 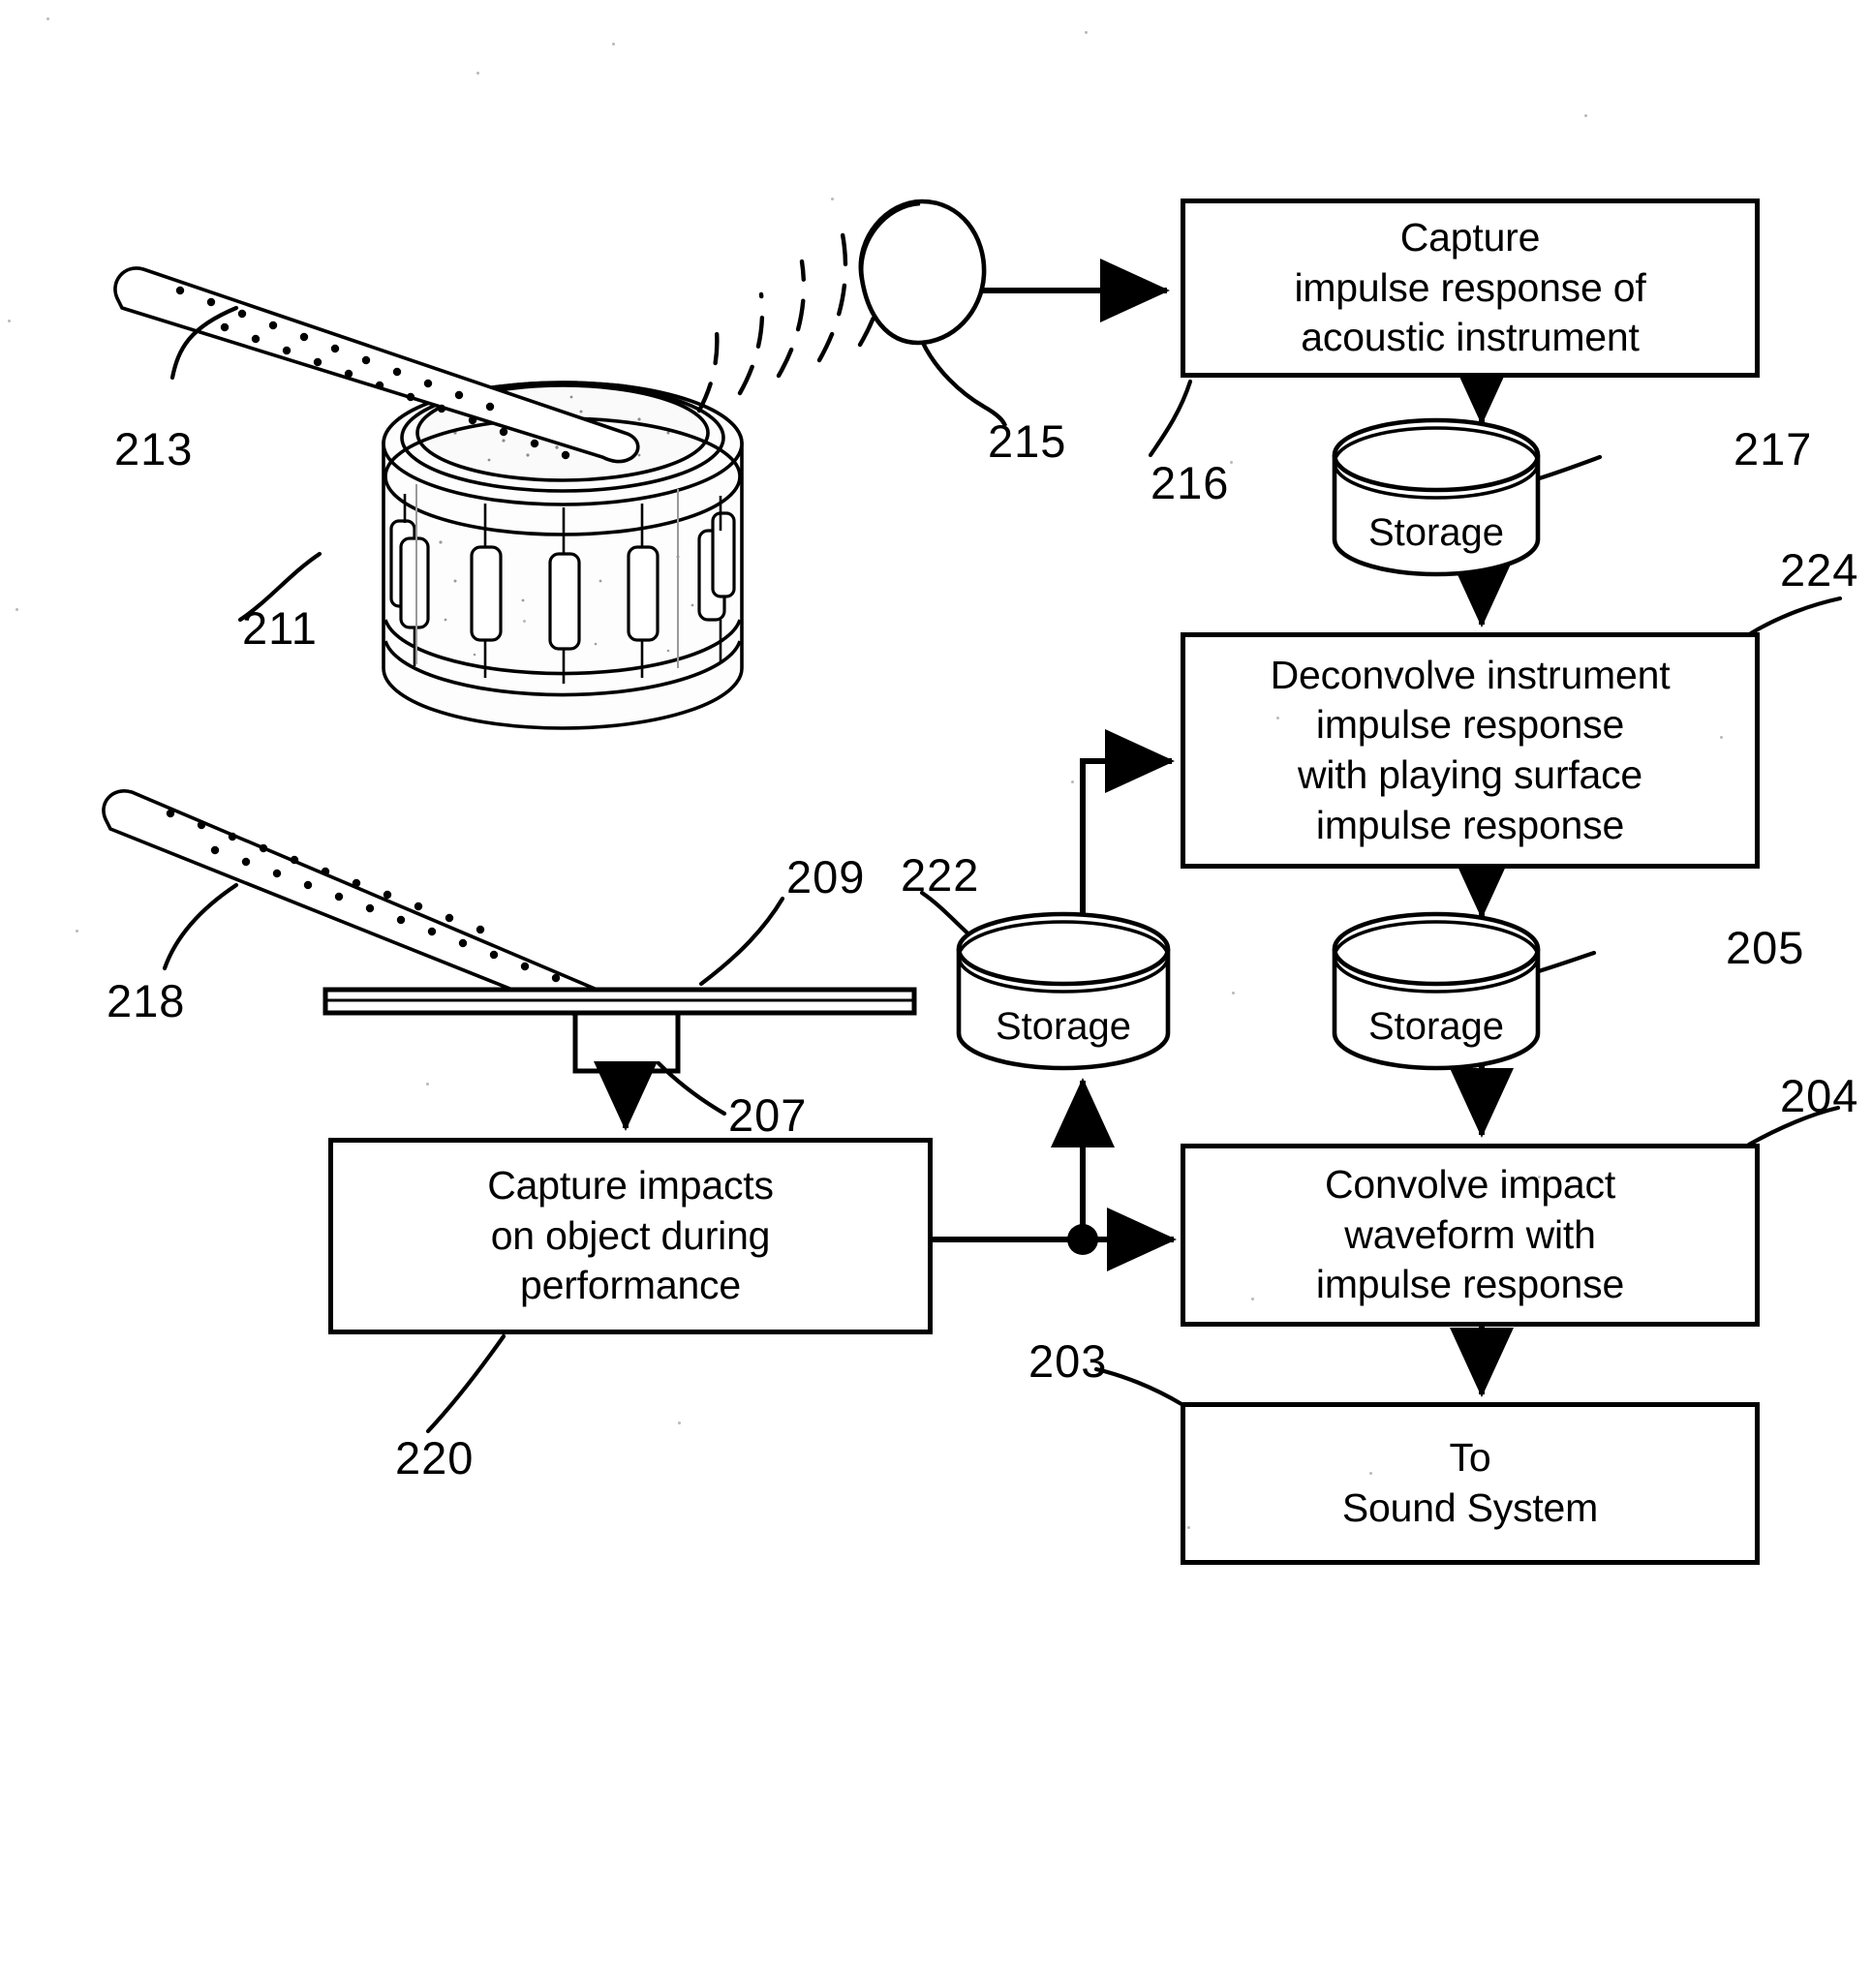 What do you see at coordinates (1436, 532) in the screenshot?
I see `storage-instrument-ir-label: Storage` at bounding box center [1436, 532].